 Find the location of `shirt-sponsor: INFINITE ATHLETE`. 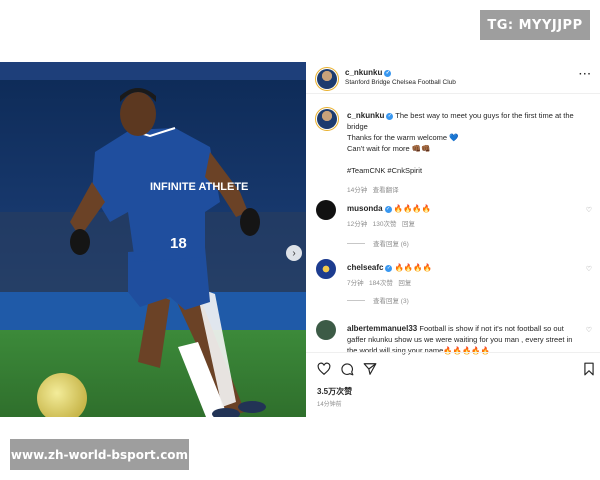

shirt-sponsor: INFINITE ATHLETE is located at coordinates (199, 187).